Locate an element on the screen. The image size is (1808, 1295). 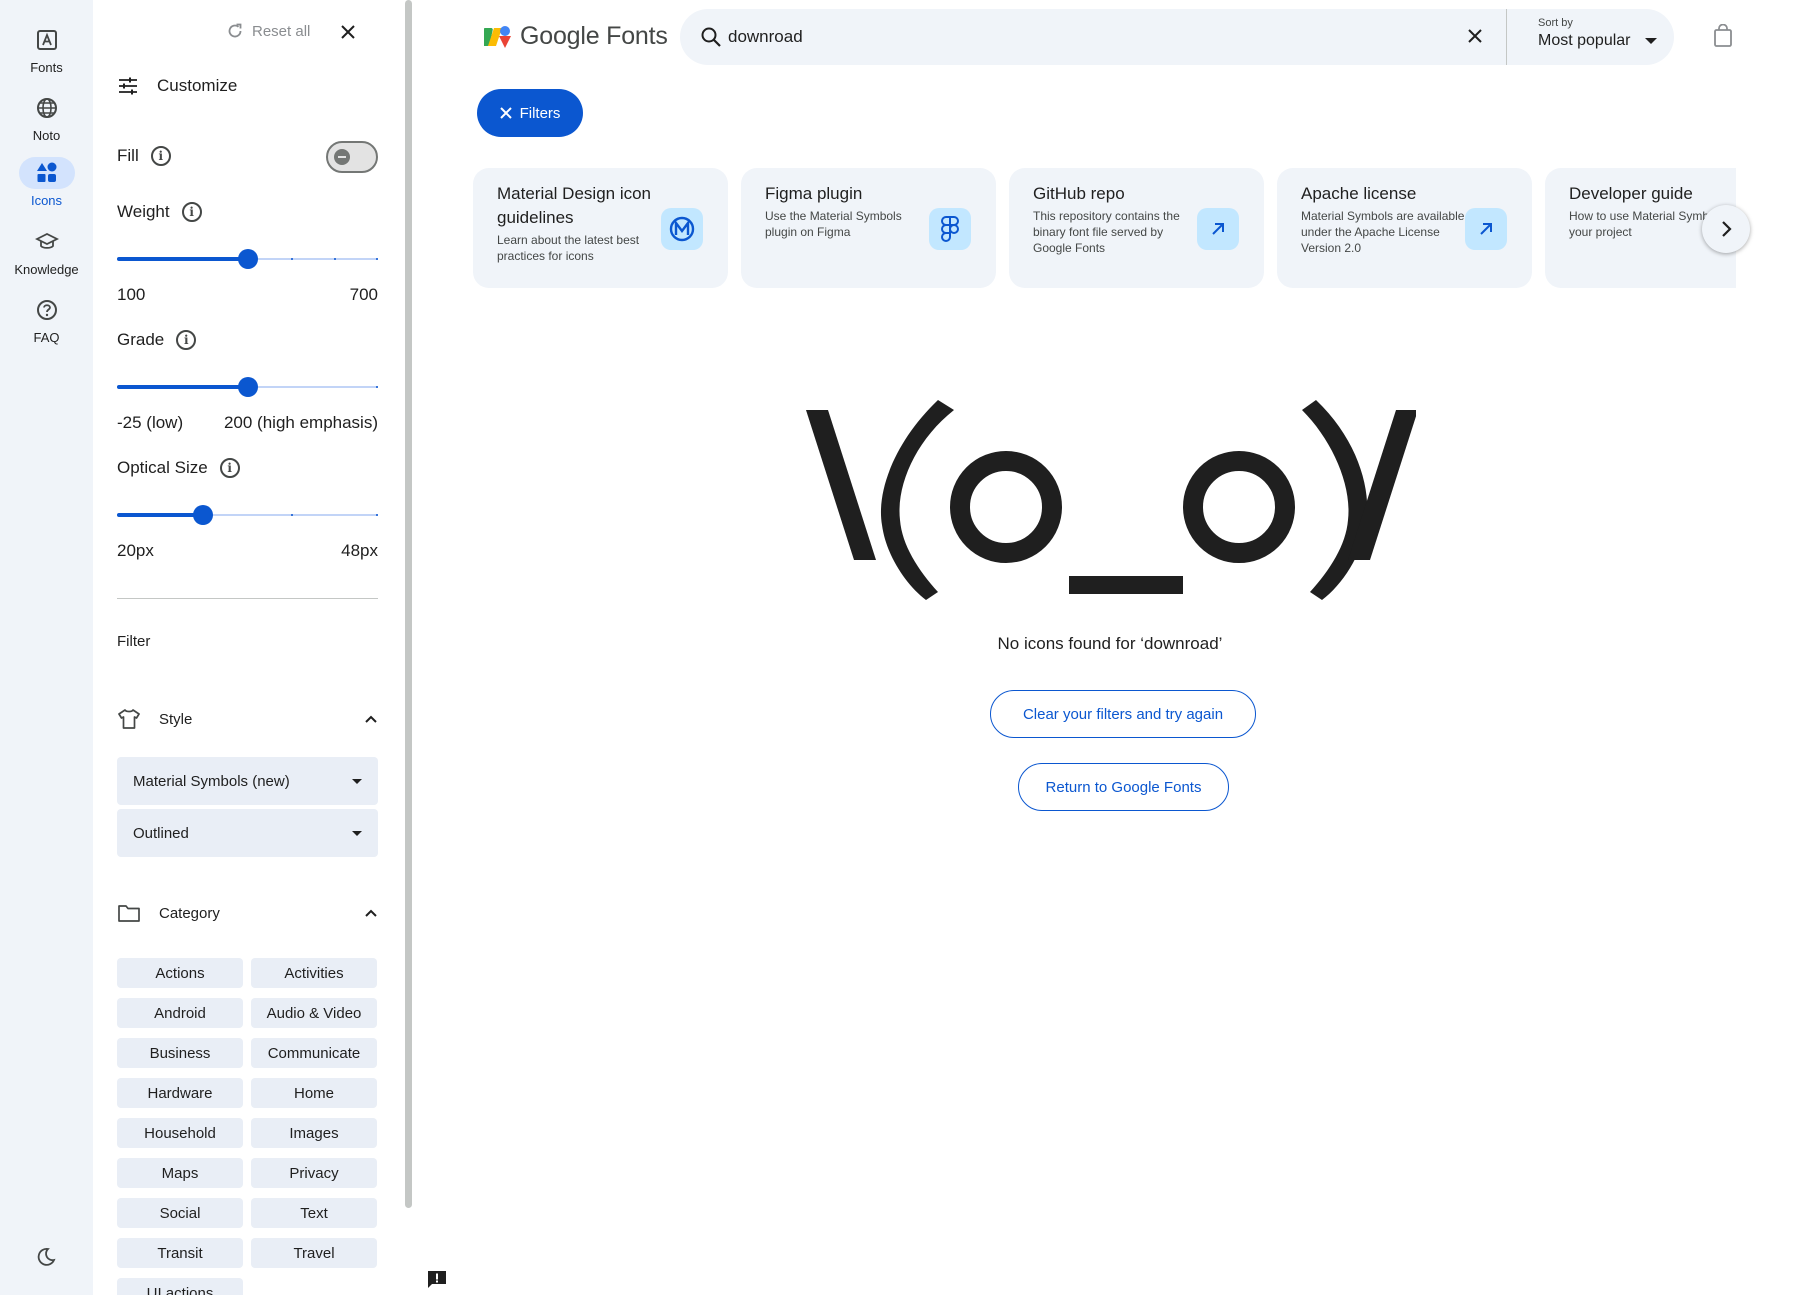
arrow-outward-icon is located at coordinates (1486, 229).